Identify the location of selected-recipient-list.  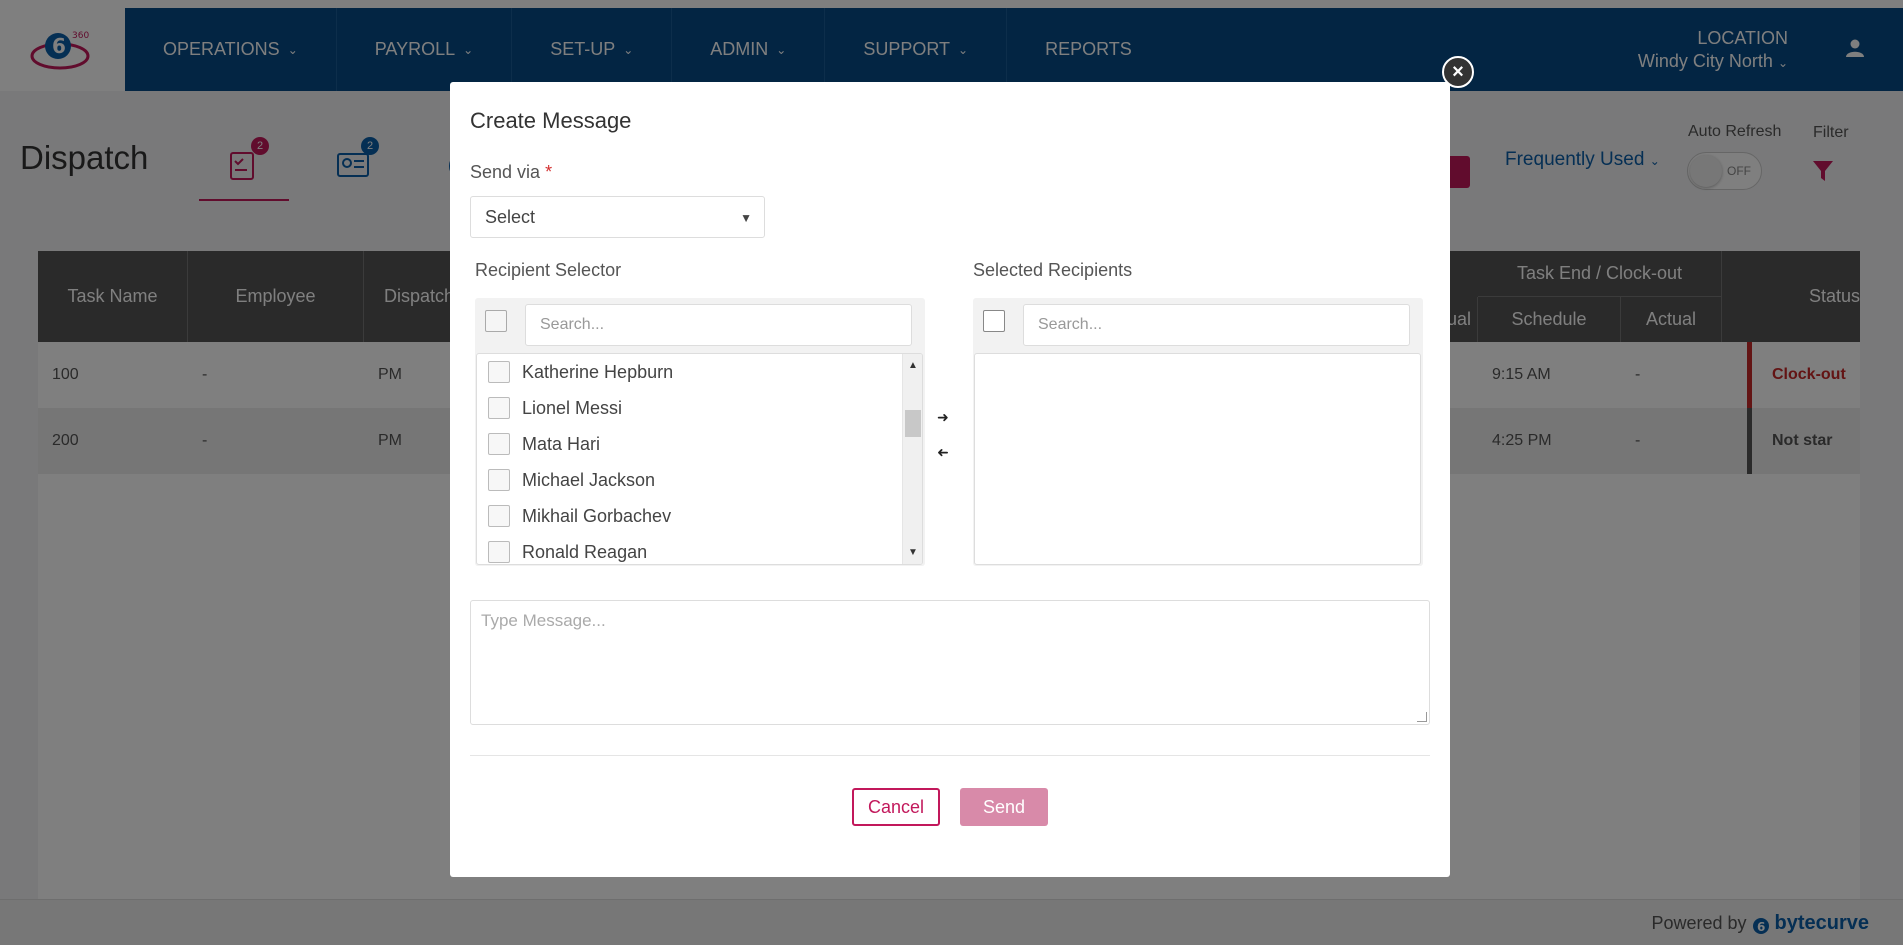
(1197, 459).